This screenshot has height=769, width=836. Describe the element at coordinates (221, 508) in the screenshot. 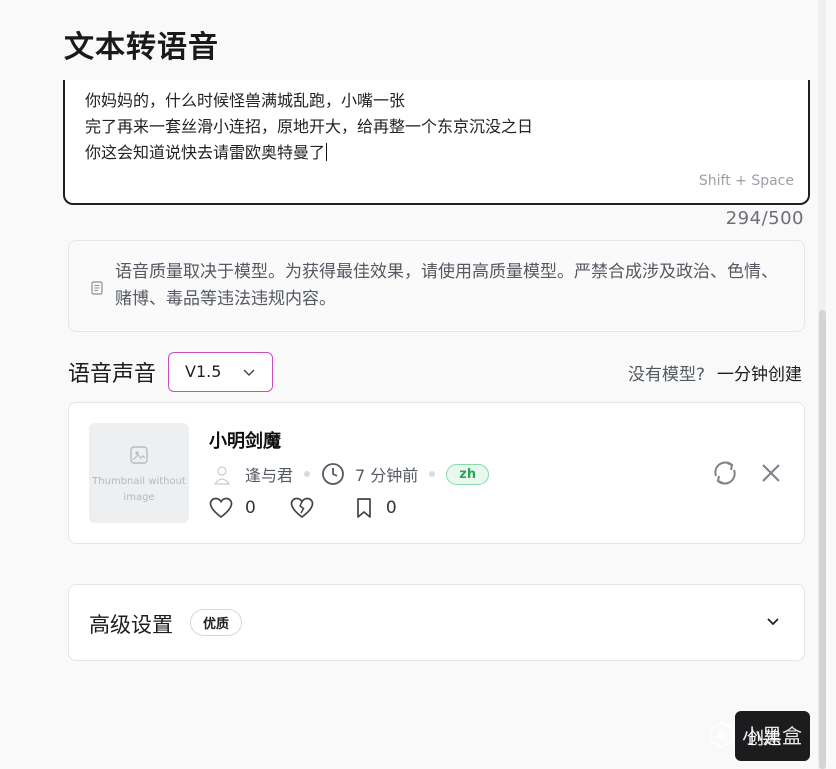

I see `heart-icon` at that location.